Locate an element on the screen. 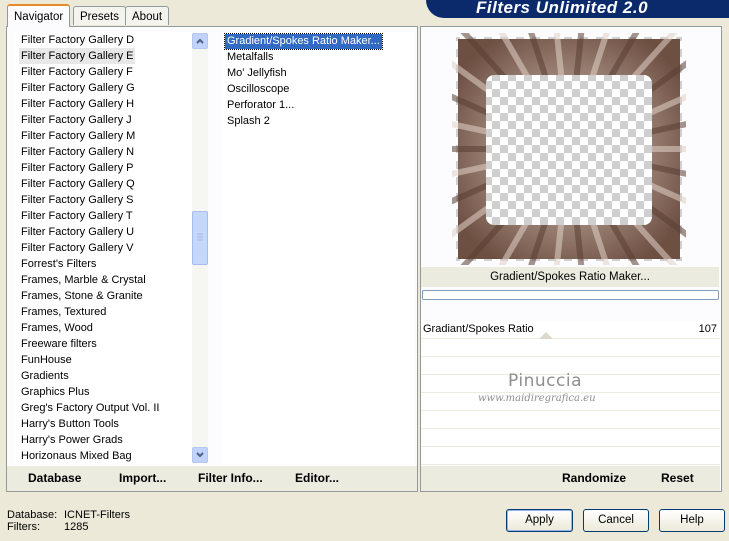 The image size is (729, 541). filters-count-label: Filters: is located at coordinates (23, 527).